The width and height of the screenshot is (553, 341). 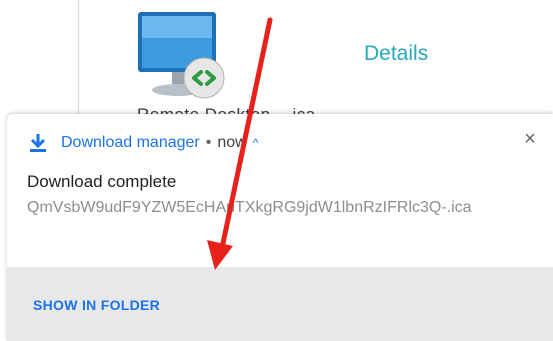 What do you see at coordinates (530, 139) in the screenshot?
I see `close-icon: ×` at bounding box center [530, 139].